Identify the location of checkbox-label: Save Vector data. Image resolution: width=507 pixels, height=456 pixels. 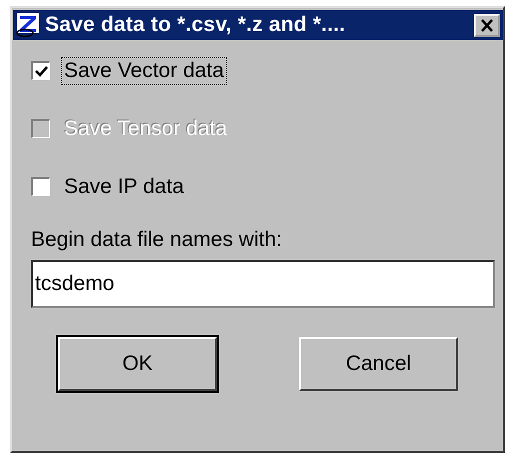
(144, 70).